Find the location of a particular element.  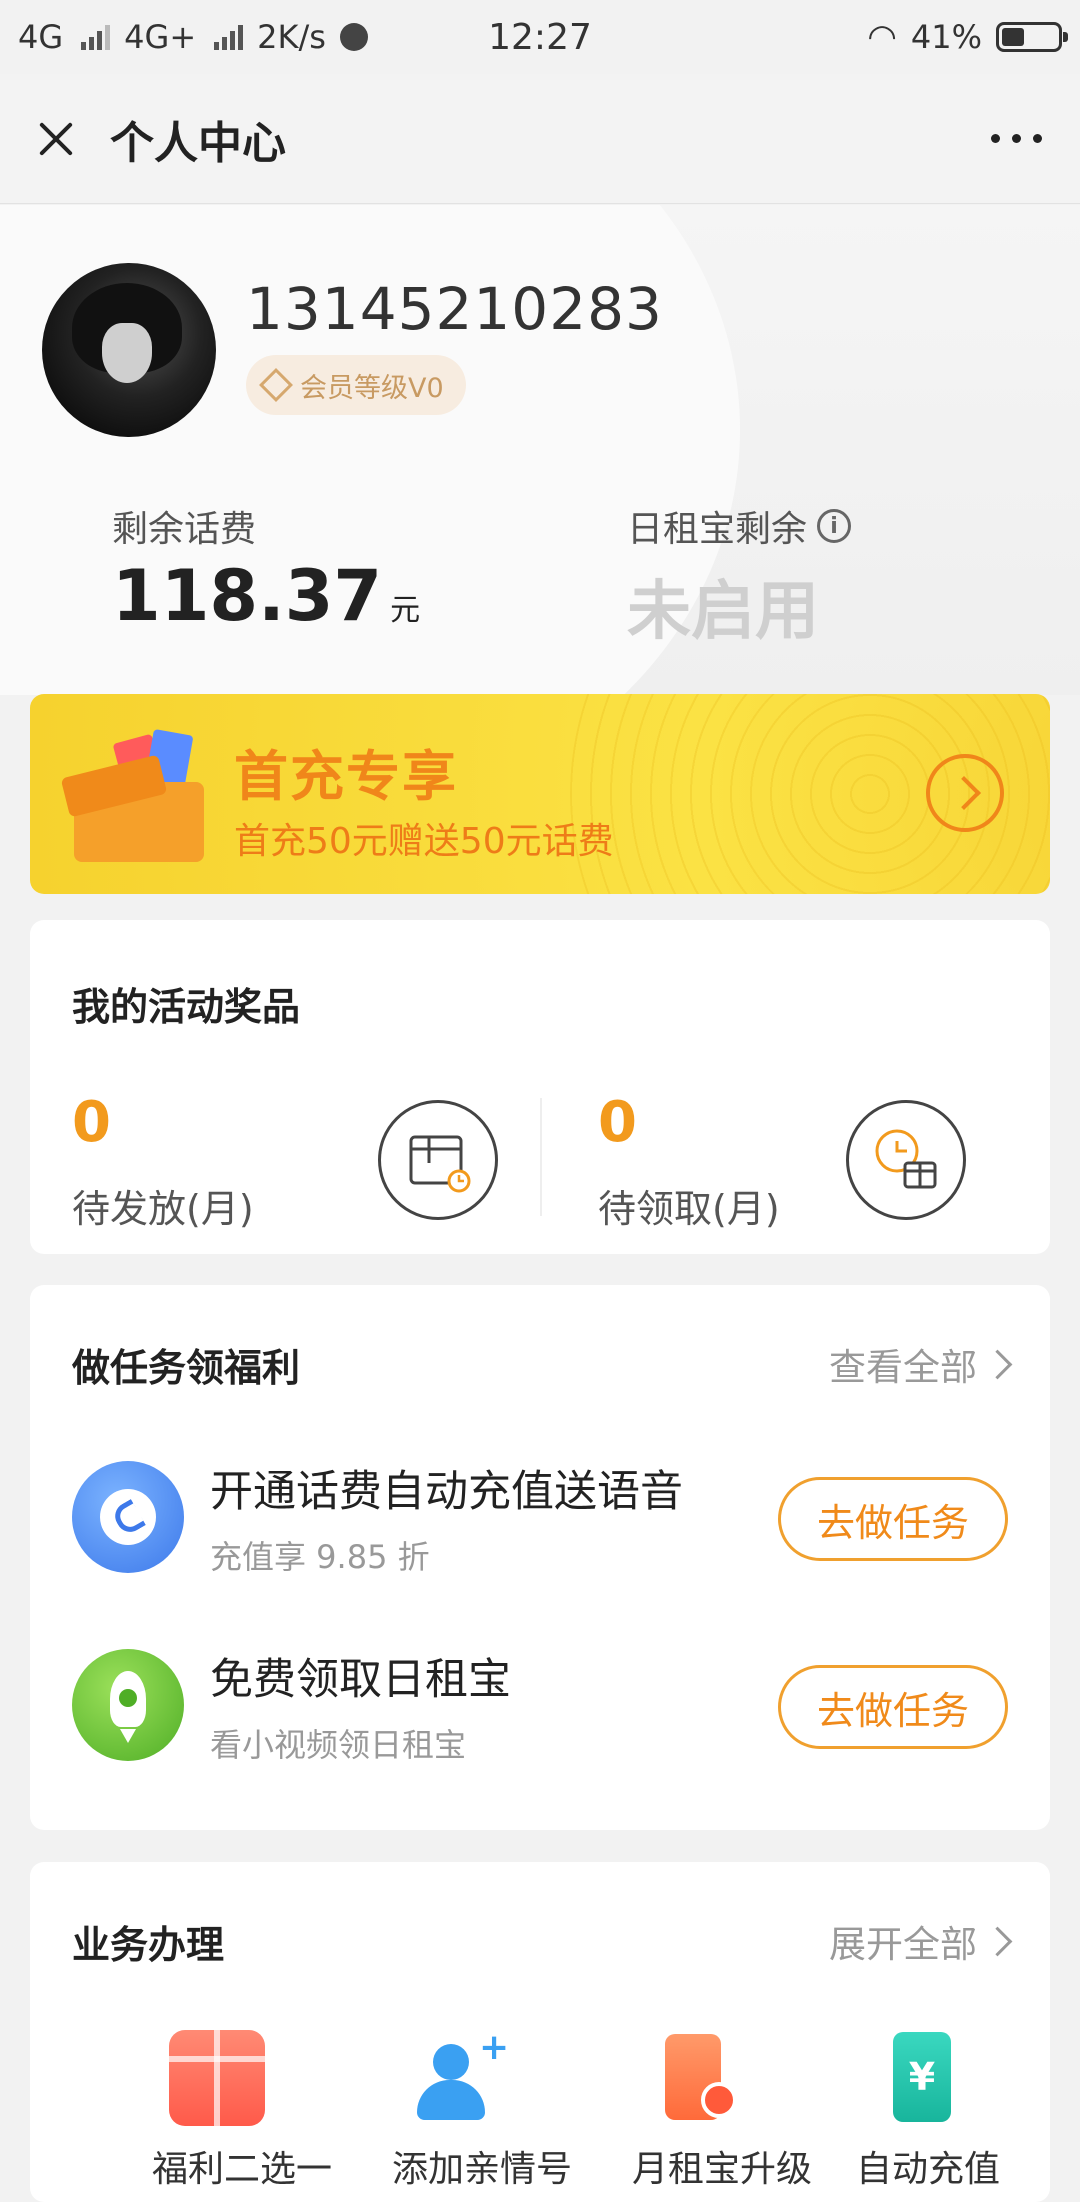

gift-box-icon is located at coordinates (147, 795).